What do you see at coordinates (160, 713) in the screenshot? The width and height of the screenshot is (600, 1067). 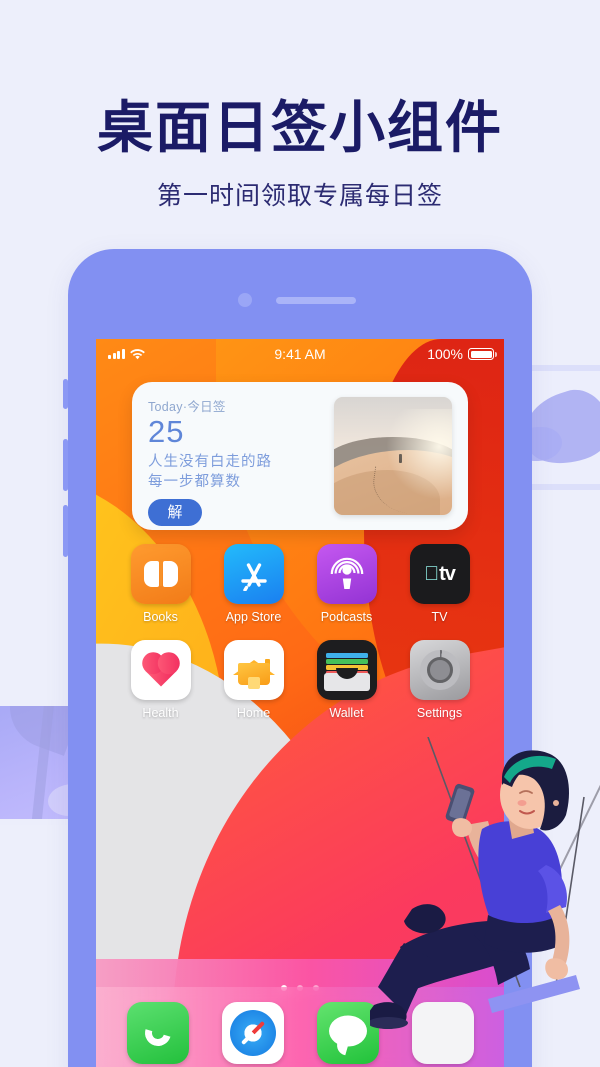 I see `app-label: Health` at bounding box center [160, 713].